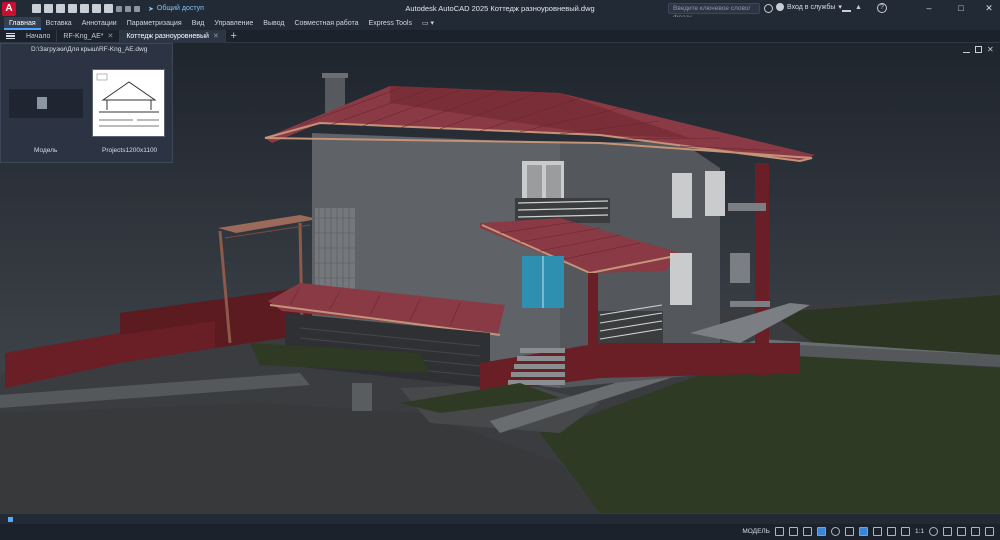  Describe the element at coordinates (500, 519) in the screenshot. I see `layout-tabs-strip` at that location.